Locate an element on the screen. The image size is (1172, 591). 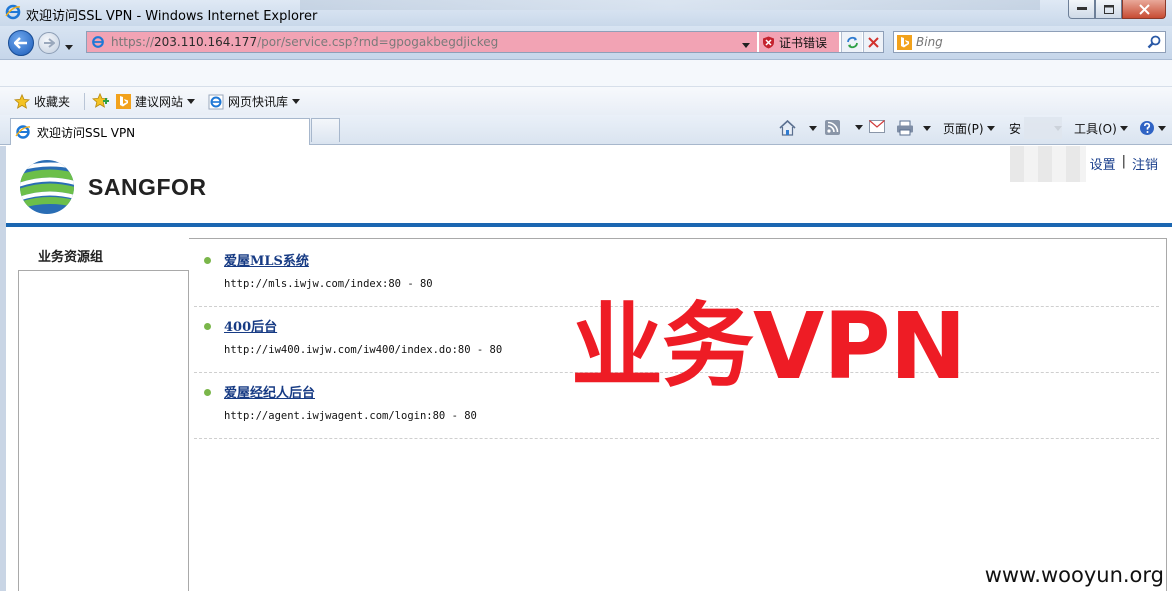
settings-link: 设置 is located at coordinates (1103, 163).